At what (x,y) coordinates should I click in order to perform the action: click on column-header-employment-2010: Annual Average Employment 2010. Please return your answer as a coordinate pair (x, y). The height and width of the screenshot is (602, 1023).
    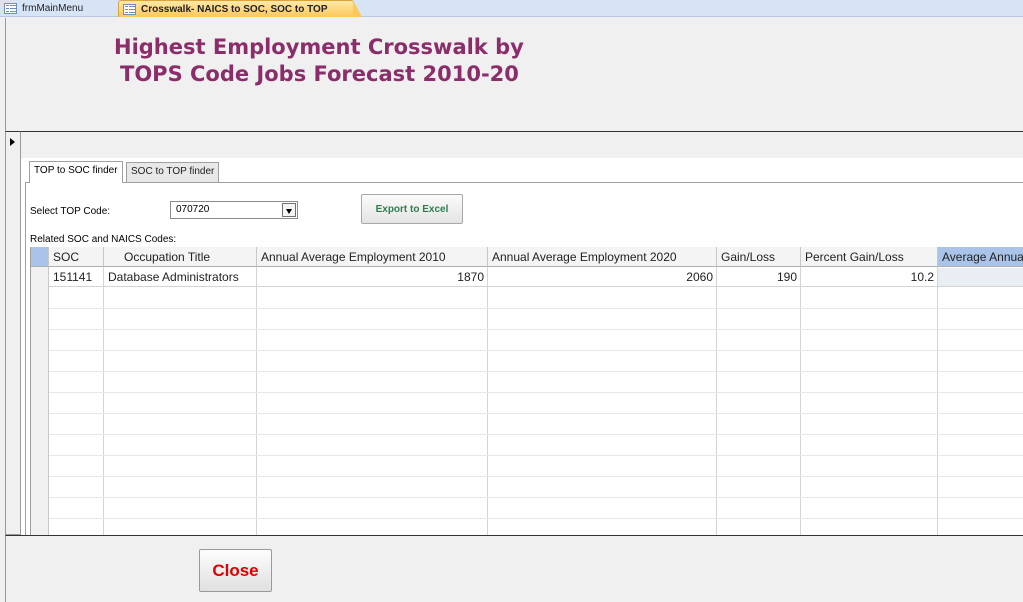
    Looking at the image, I should click on (372, 257).